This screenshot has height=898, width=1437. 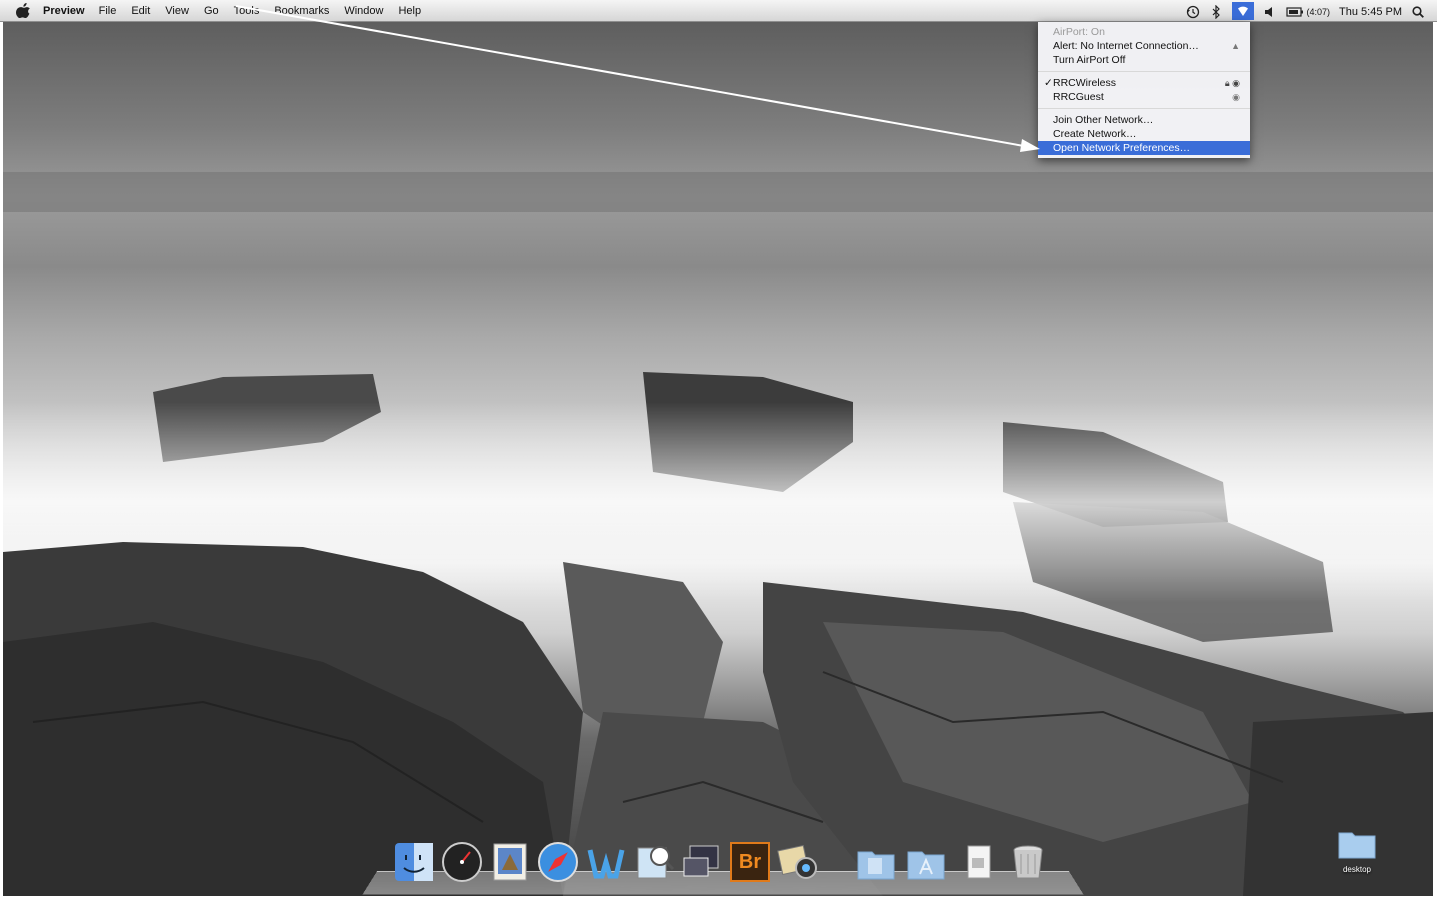 I want to click on menu-item-alert: Alert: No Internet Connection… ▲, so click(x=1144, y=46).